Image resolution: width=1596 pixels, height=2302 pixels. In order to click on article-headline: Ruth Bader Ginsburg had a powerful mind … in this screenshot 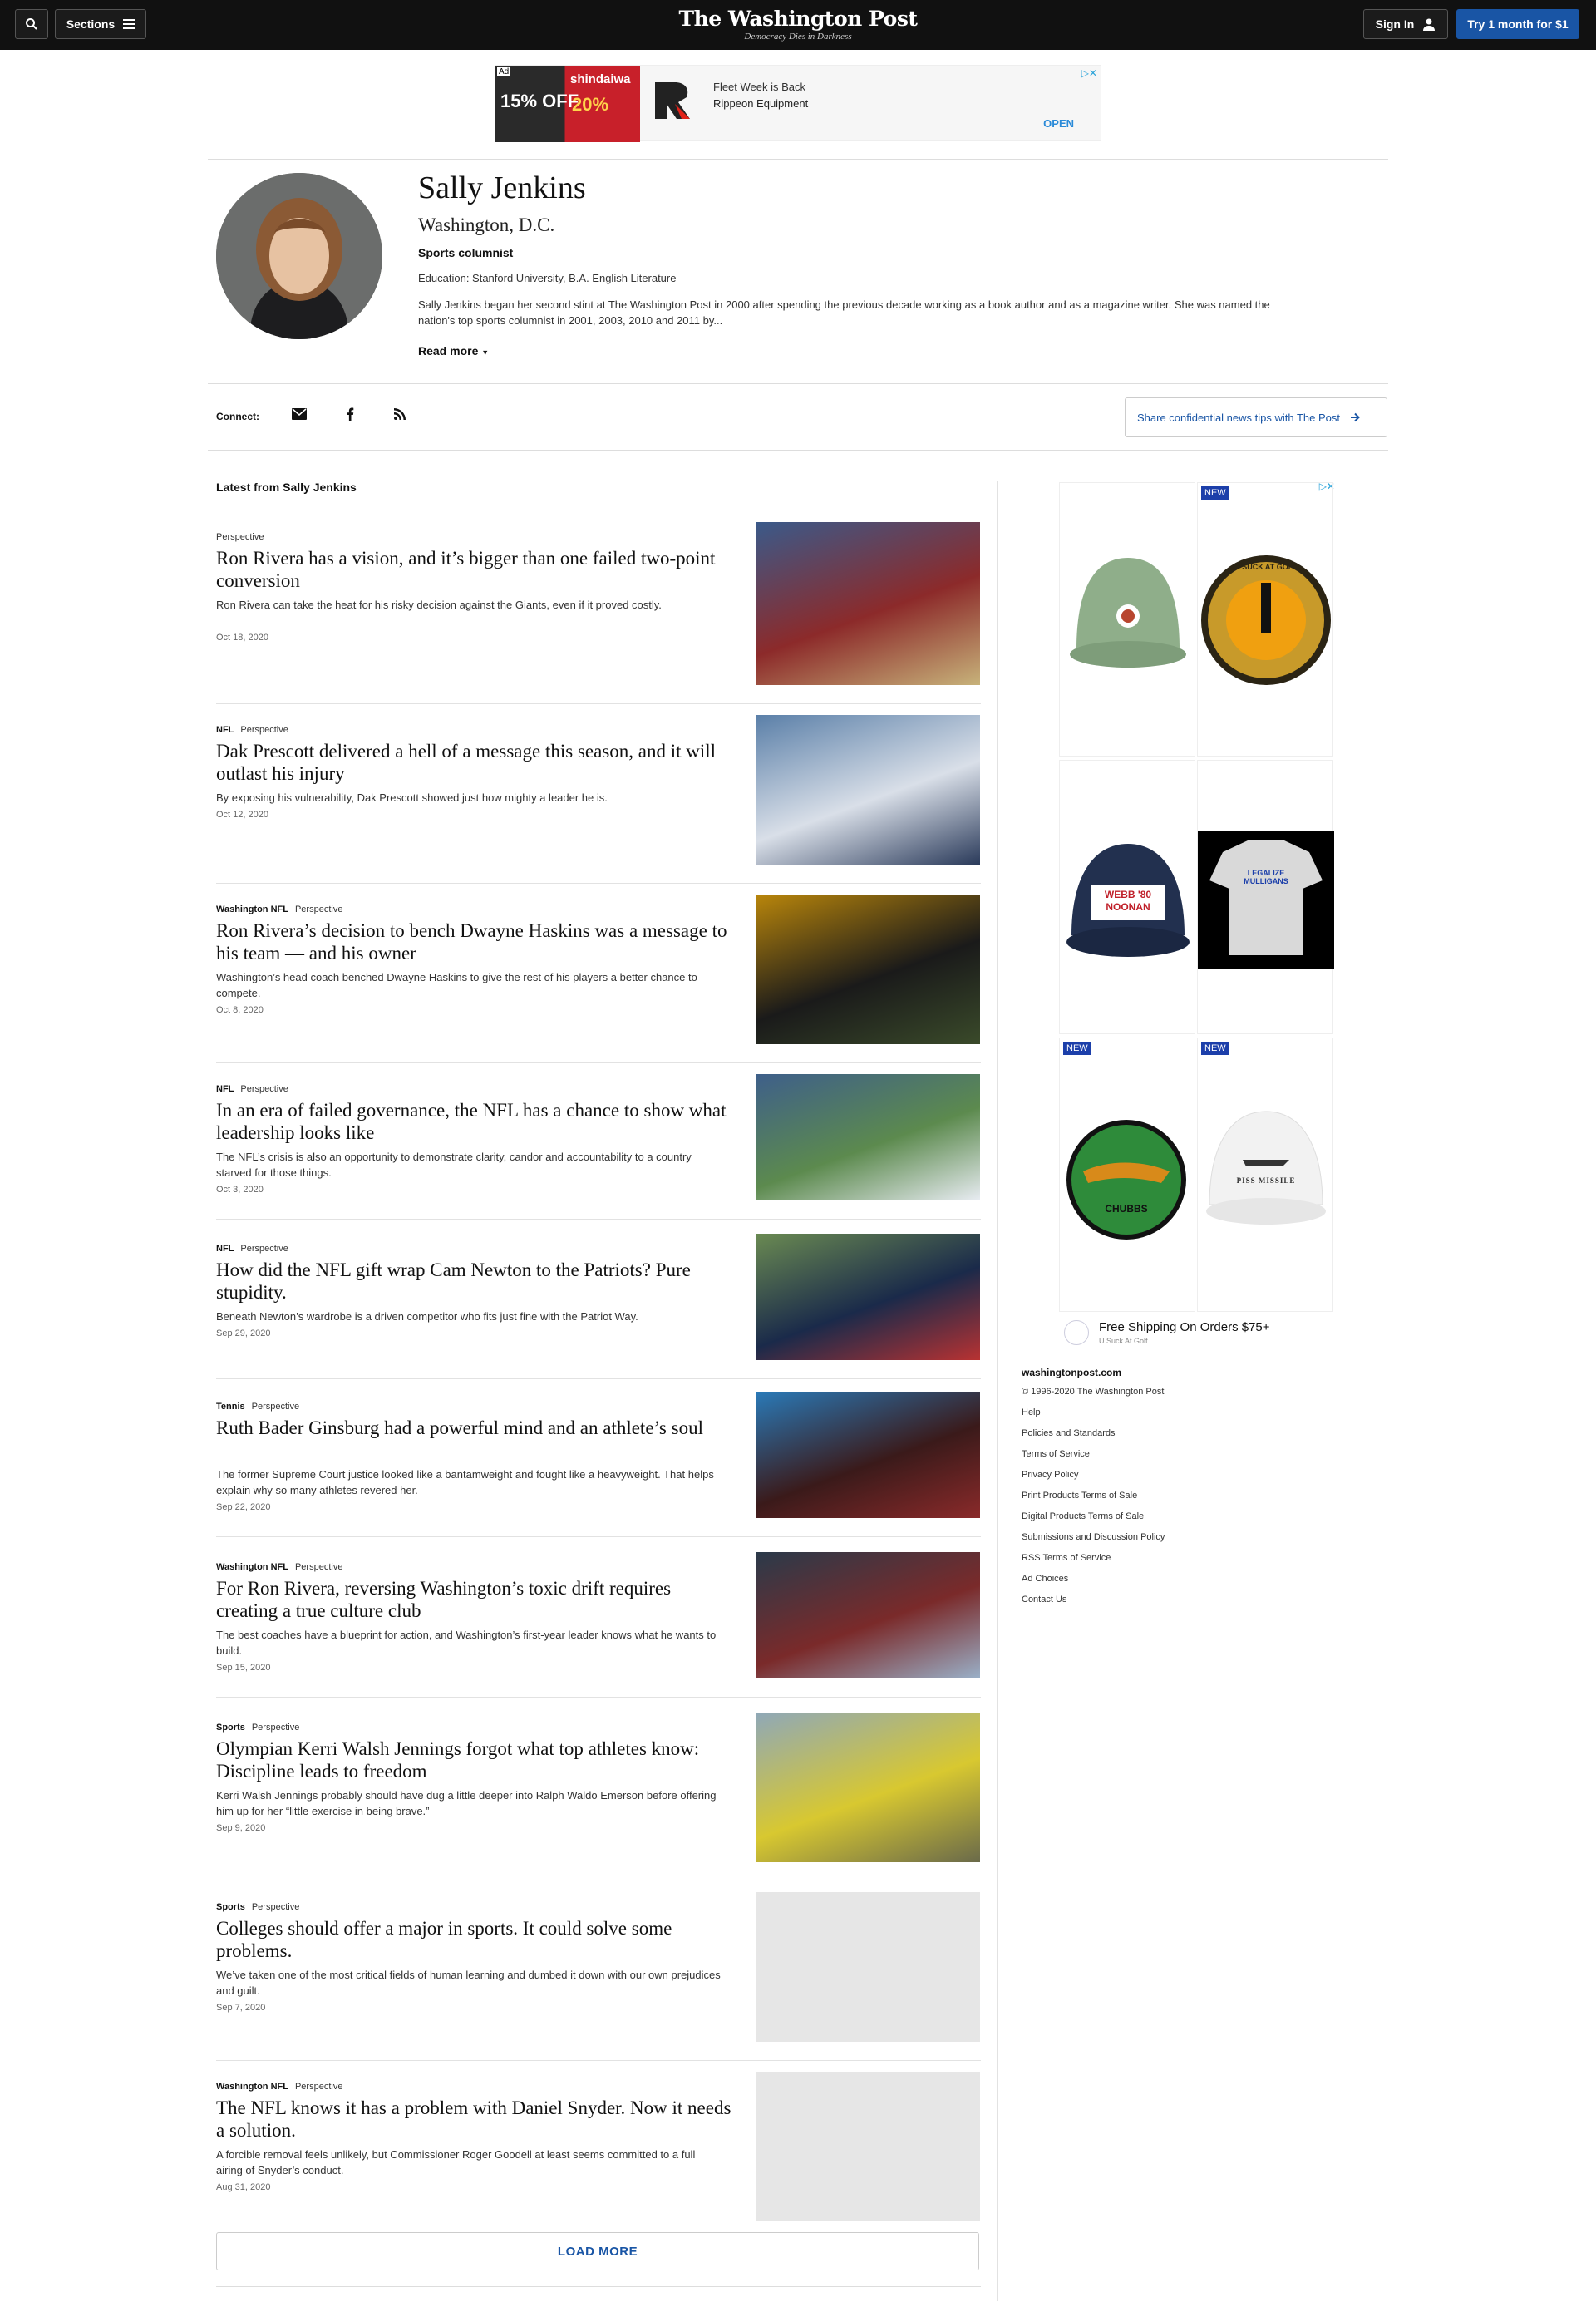, I will do `click(474, 1428)`.